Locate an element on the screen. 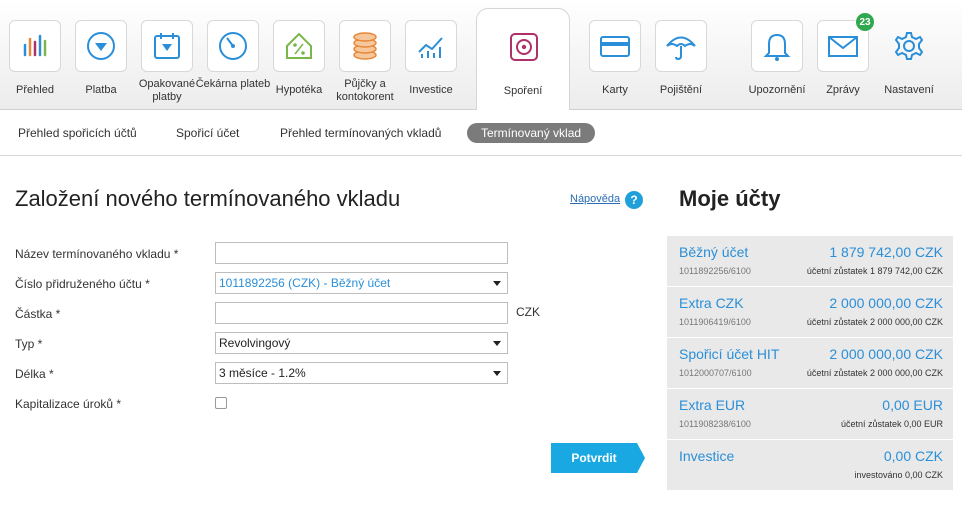 This screenshot has width=962, height=519. account-balance: účetní zůstatek 1 879 742,00 CZK is located at coordinates (874, 271).